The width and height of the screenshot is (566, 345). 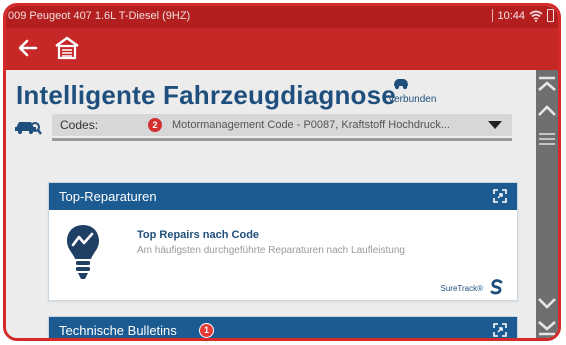 I want to click on wifi-icon, so click(x=536, y=16).